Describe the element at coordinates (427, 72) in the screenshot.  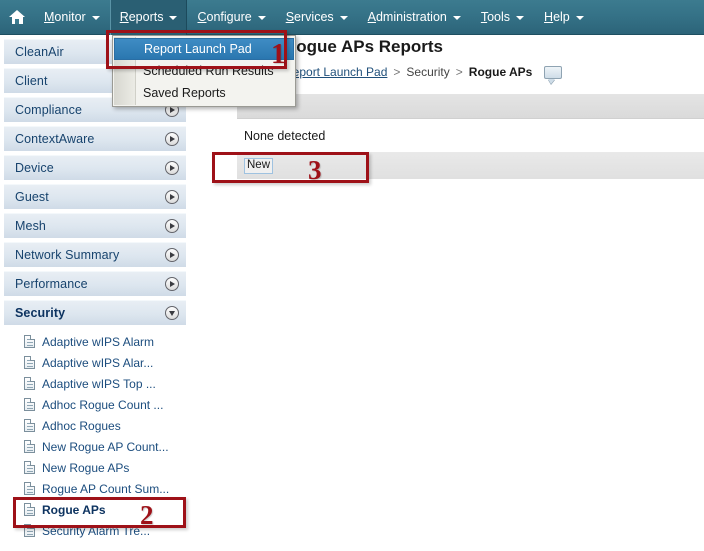
I see `breadcrumb-item-security: Security` at that location.